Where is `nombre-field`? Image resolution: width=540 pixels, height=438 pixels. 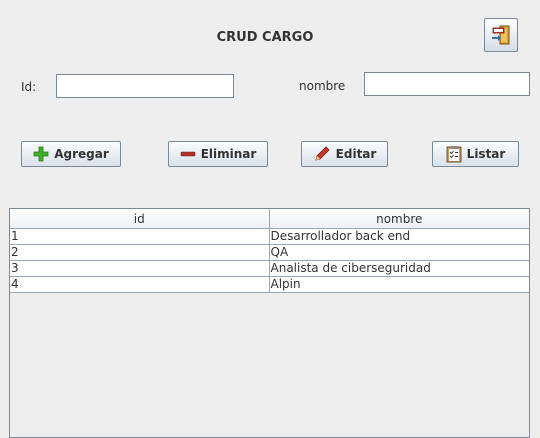
nombre-field is located at coordinates (447, 84).